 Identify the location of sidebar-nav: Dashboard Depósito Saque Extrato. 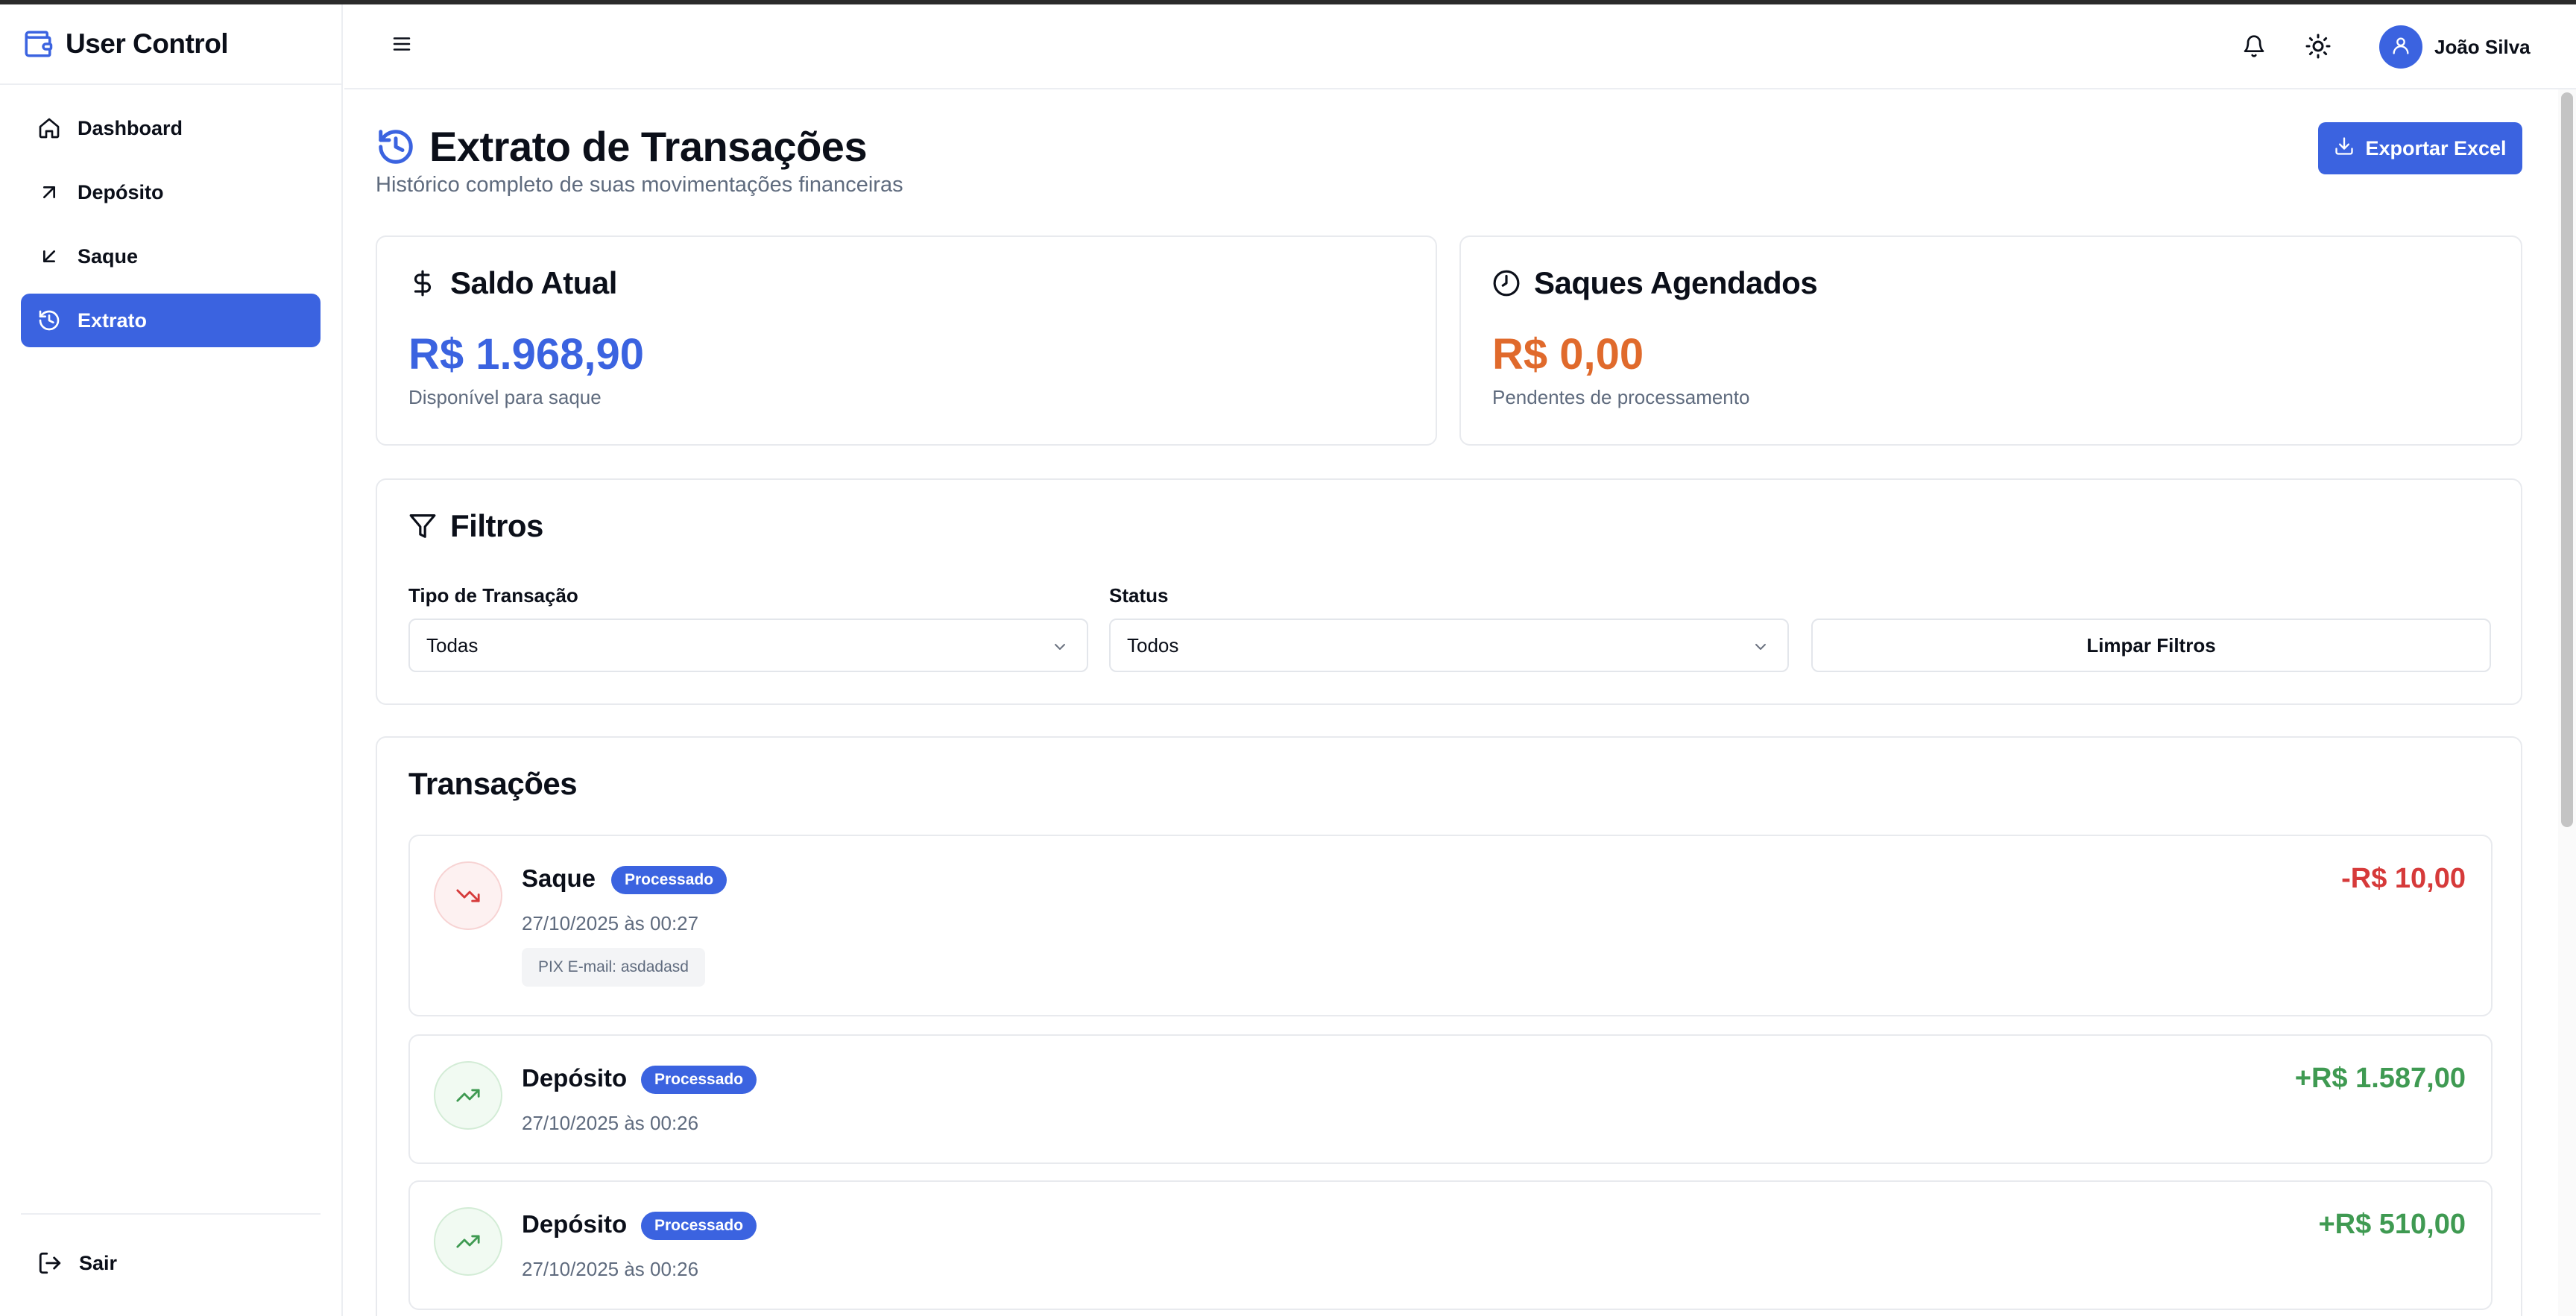
(170, 216).